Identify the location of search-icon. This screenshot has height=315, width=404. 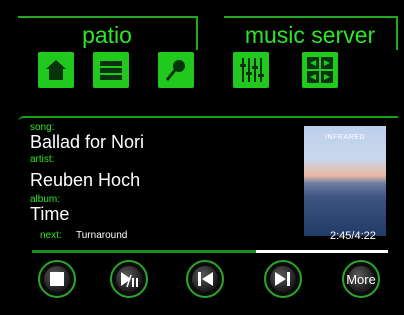
(175, 70).